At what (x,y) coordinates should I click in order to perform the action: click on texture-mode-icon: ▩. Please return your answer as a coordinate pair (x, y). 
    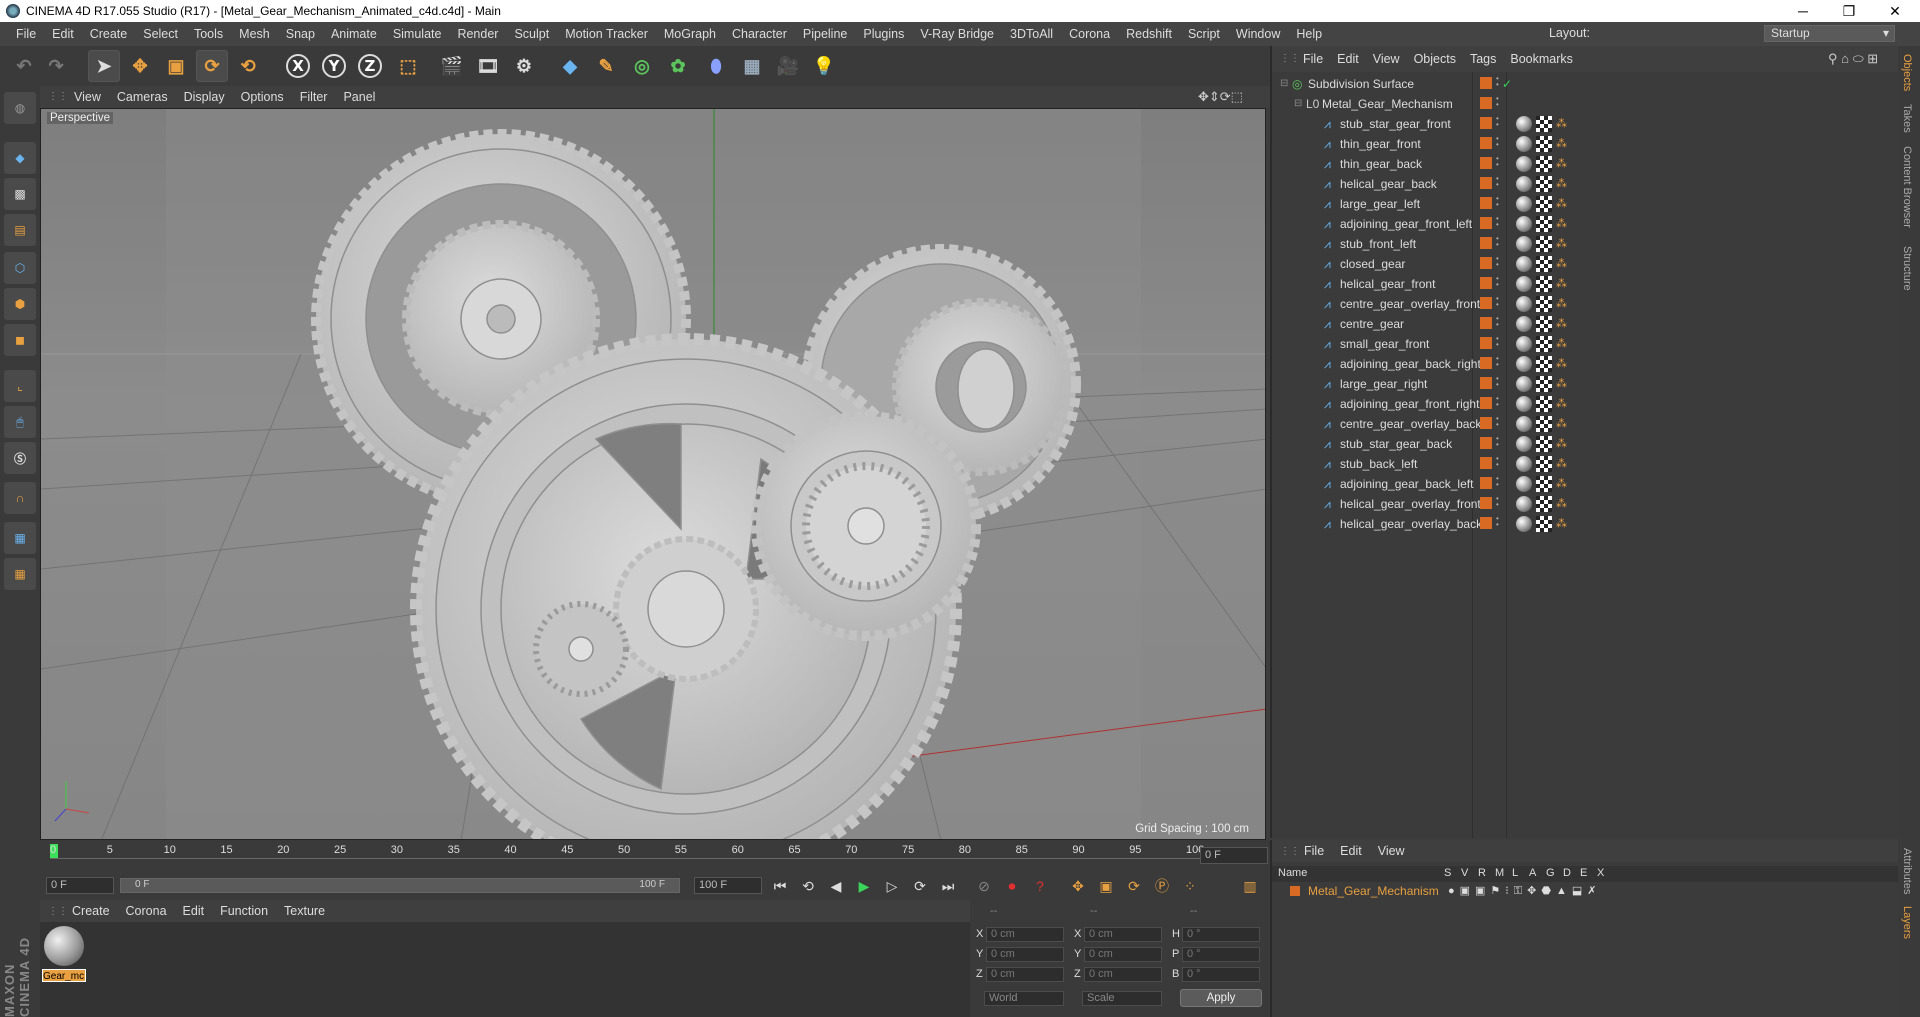
    Looking at the image, I should click on (20, 194).